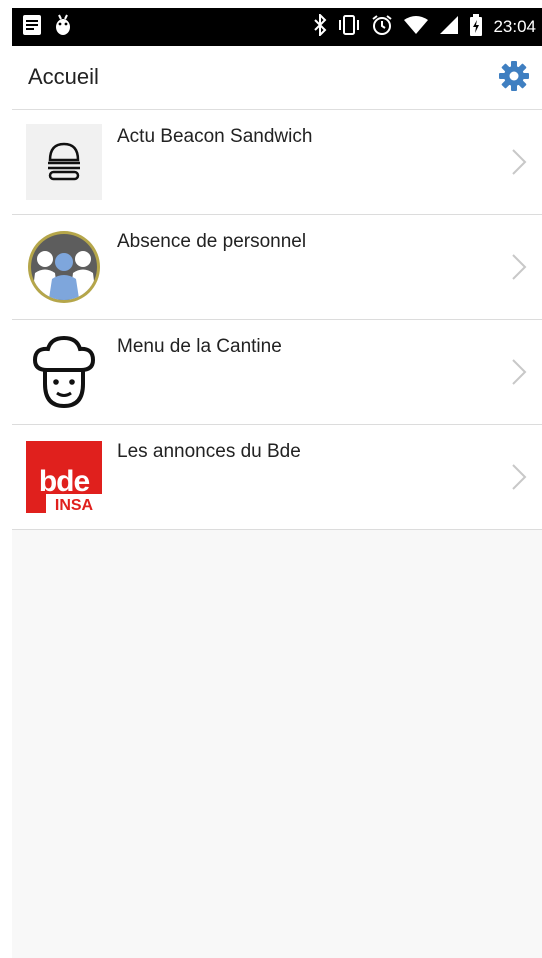  I want to click on bluetooth-icon, so click(320, 26).